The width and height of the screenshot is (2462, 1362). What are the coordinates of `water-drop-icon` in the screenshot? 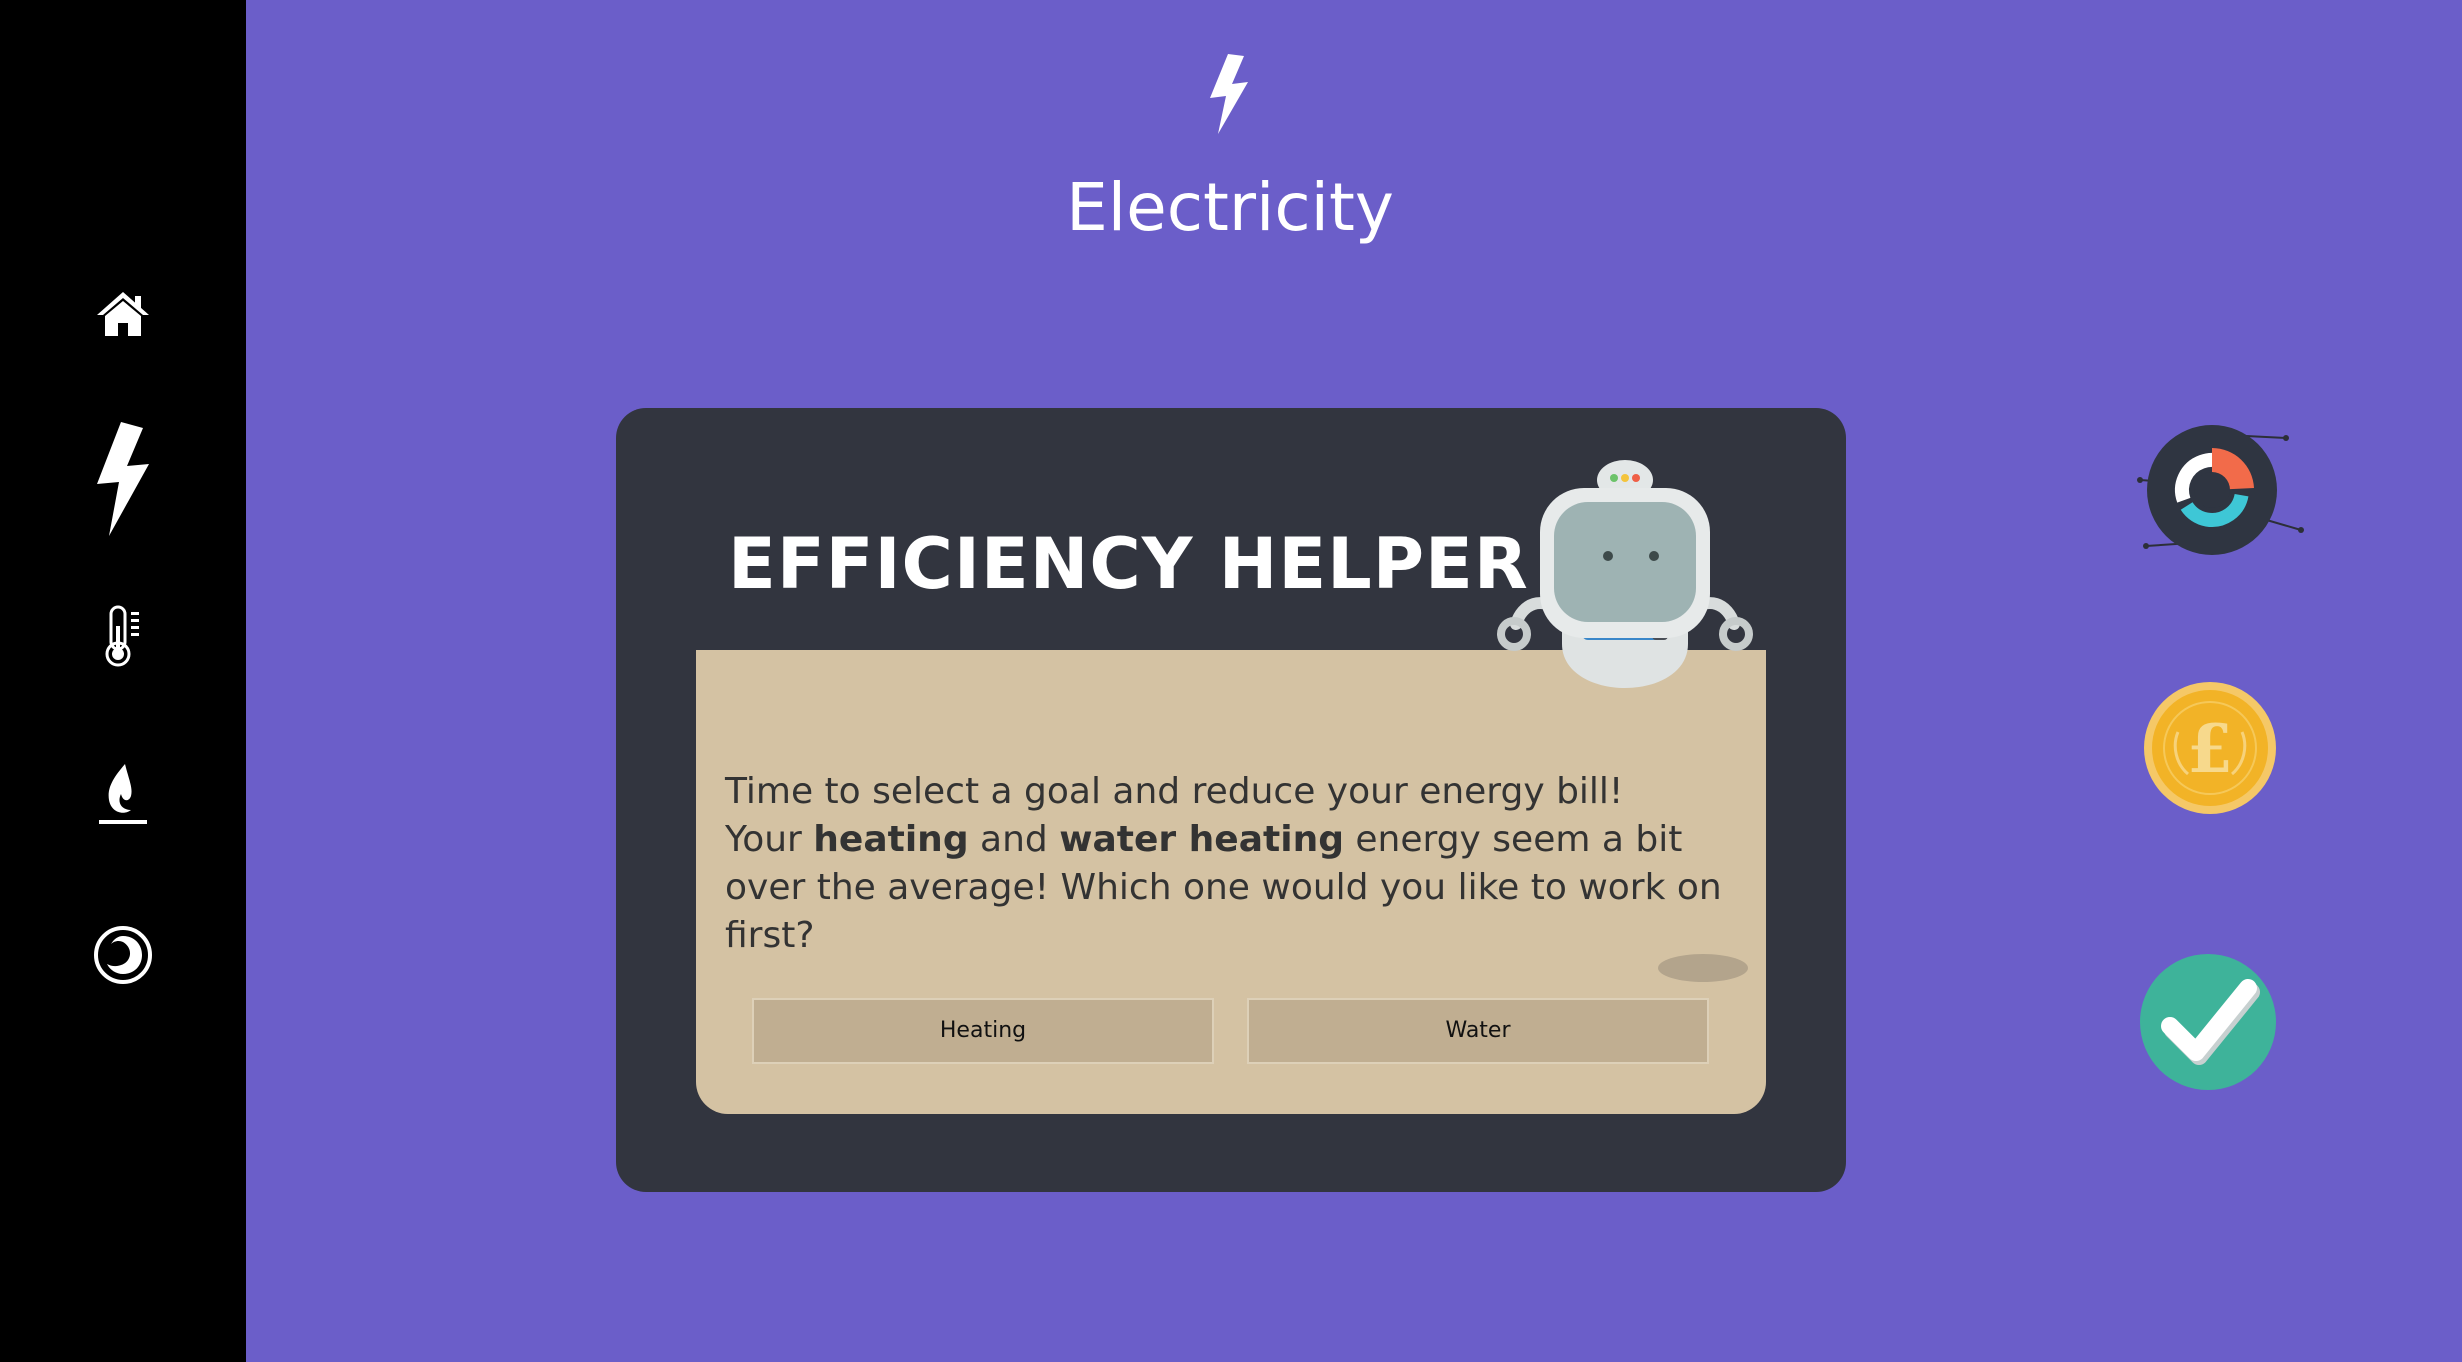 It's located at (123, 955).